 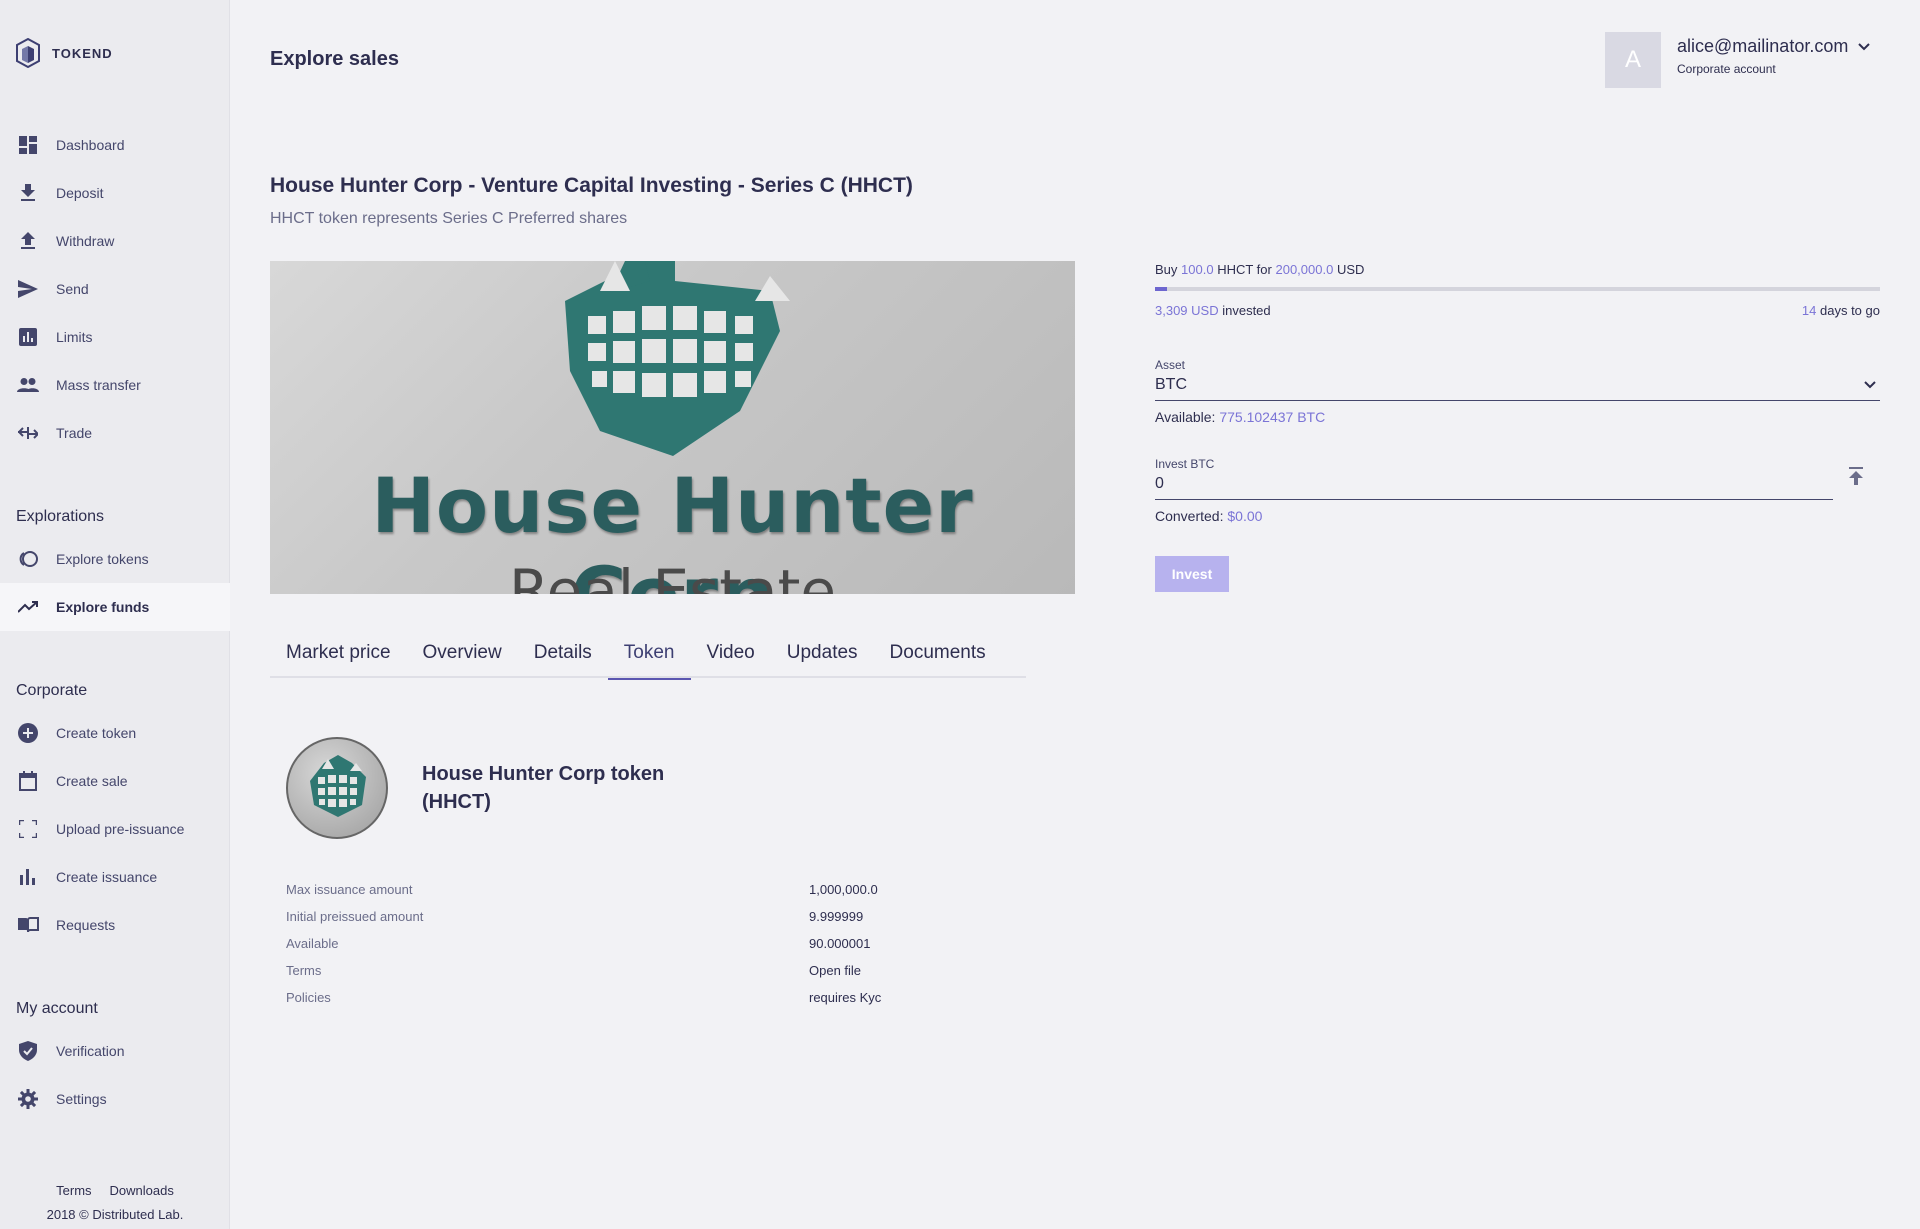 I want to click on token-logo, so click(x=337, y=788).